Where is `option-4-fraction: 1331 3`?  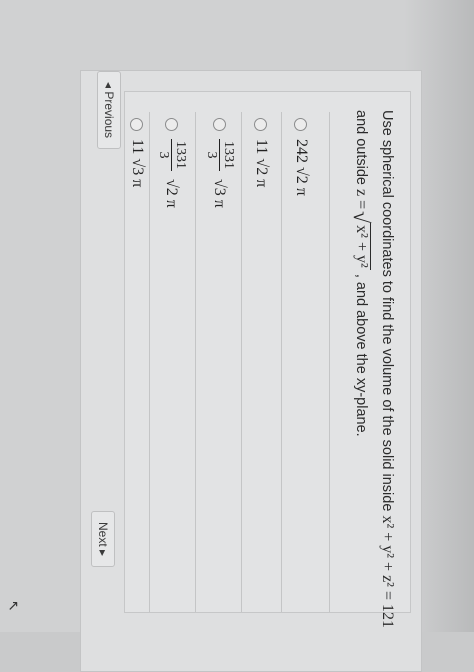 option-4-fraction: 1331 3 is located at coordinates (171, 155).